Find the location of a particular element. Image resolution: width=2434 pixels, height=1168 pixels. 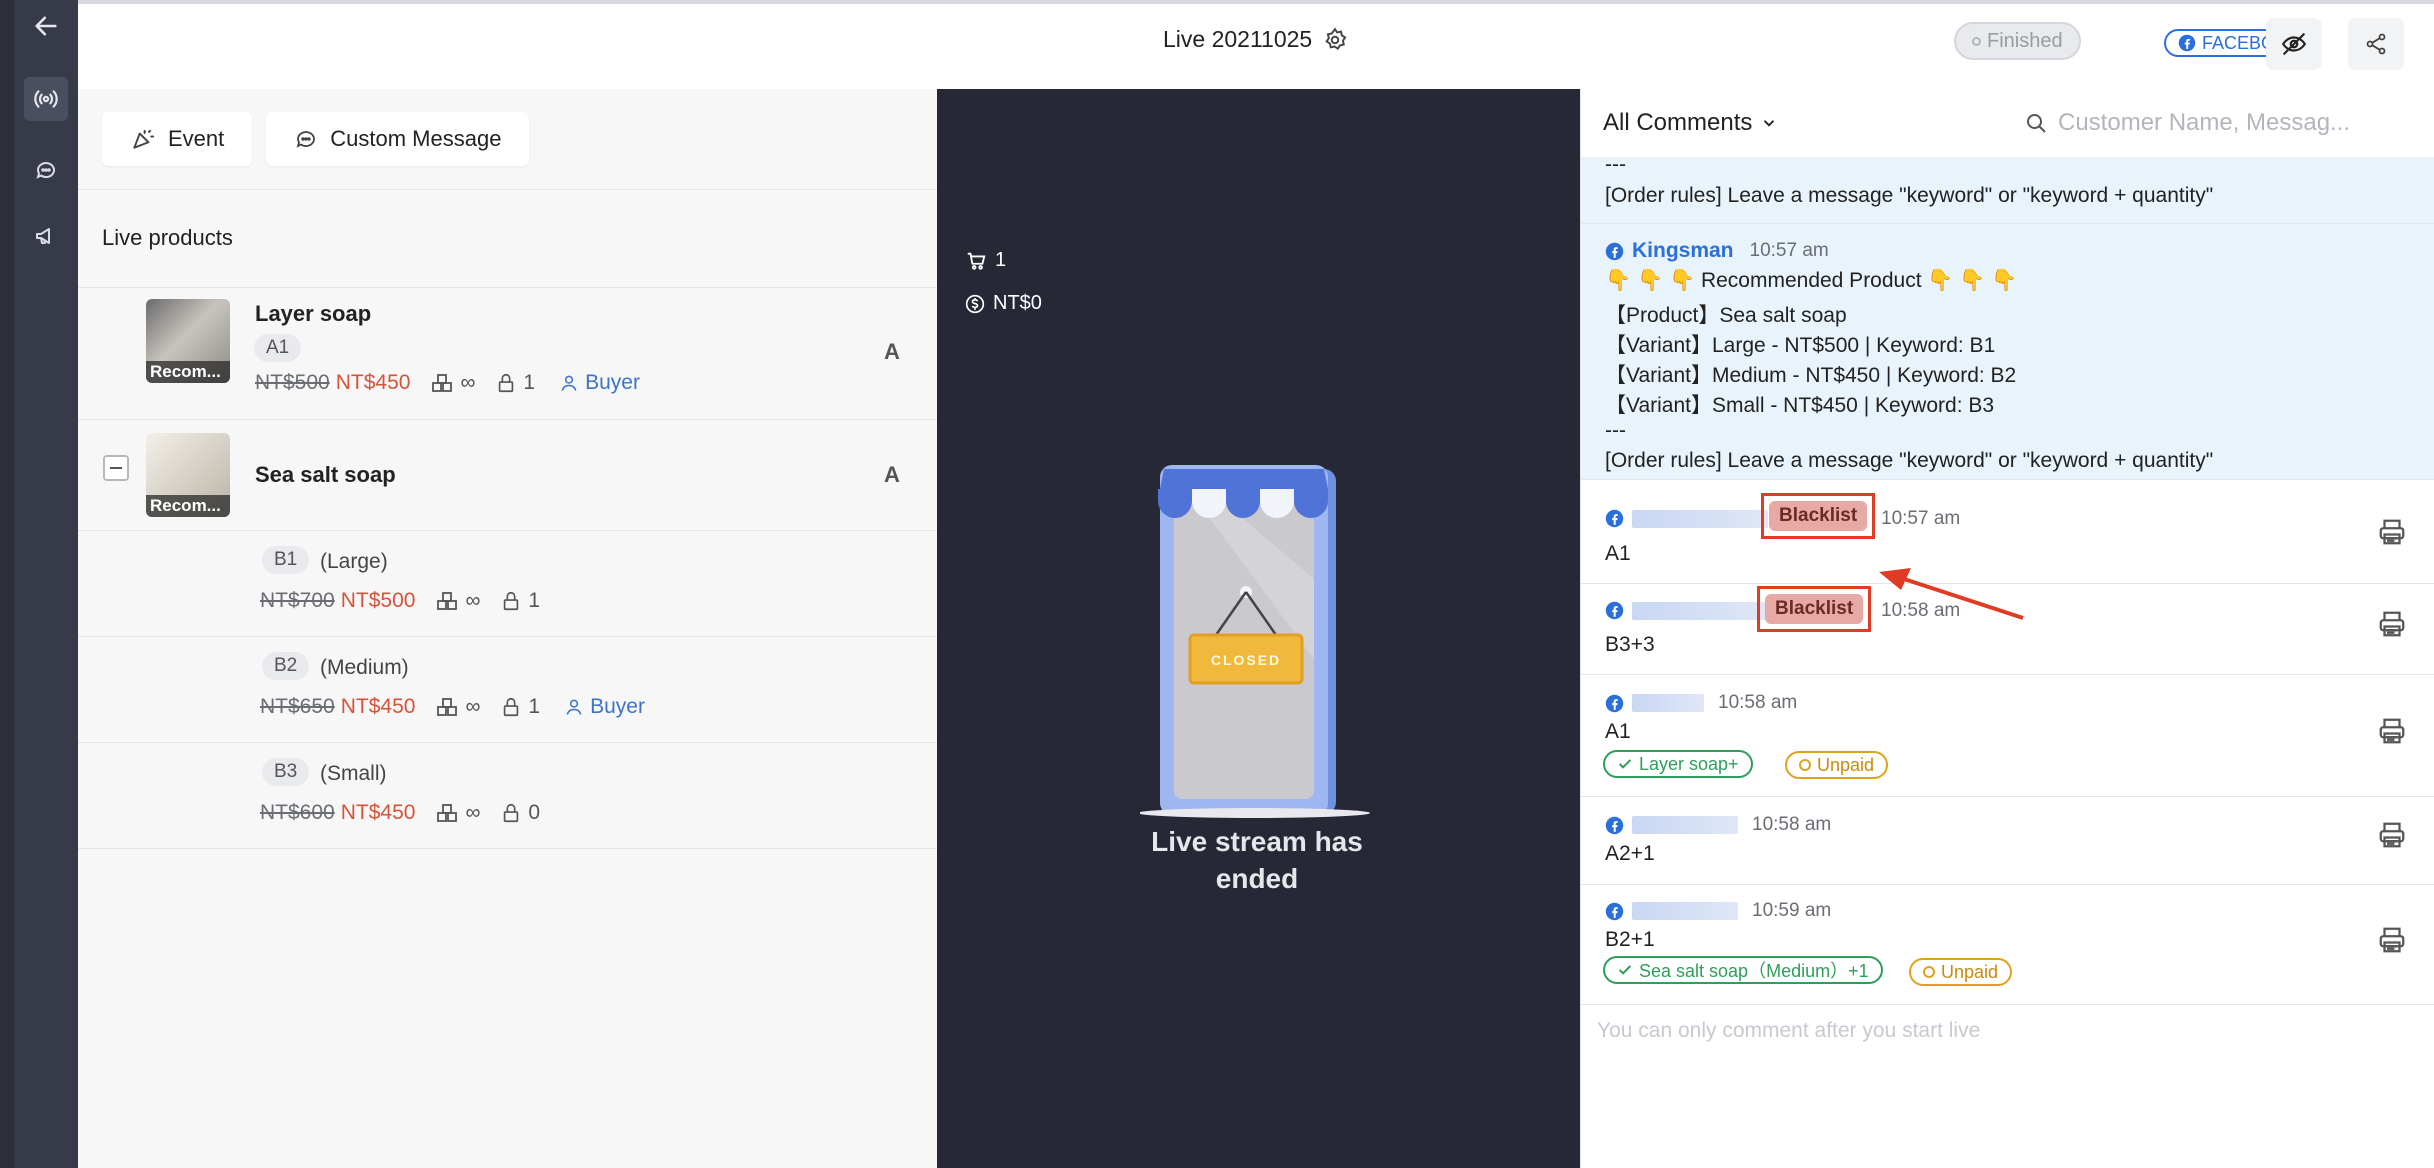

author-name: Kingsman is located at coordinates (1683, 251).